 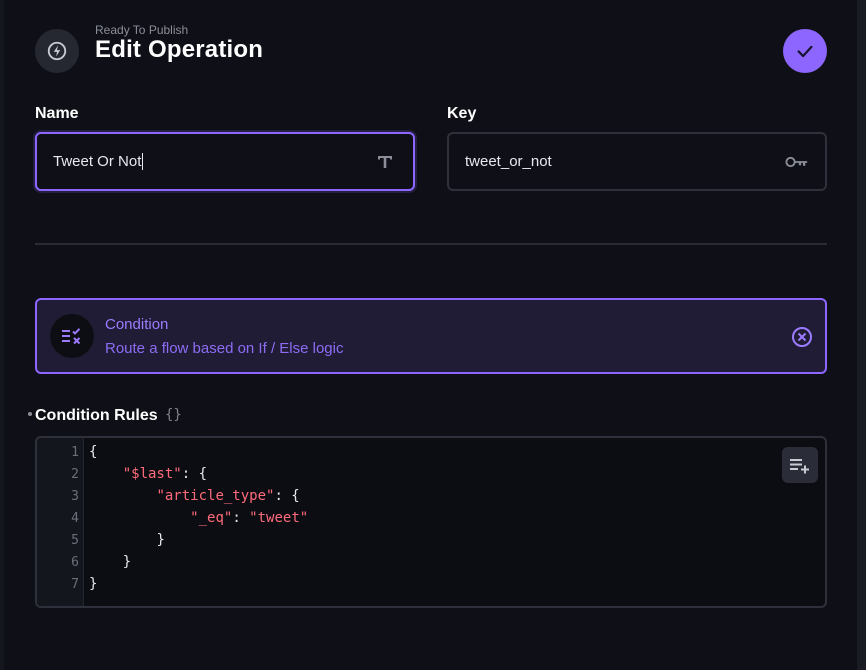 What do you see at coordinates (508, 161) in the screenshot?
I see `key-value: tweet_or_not` at bounding box center [508, 161].